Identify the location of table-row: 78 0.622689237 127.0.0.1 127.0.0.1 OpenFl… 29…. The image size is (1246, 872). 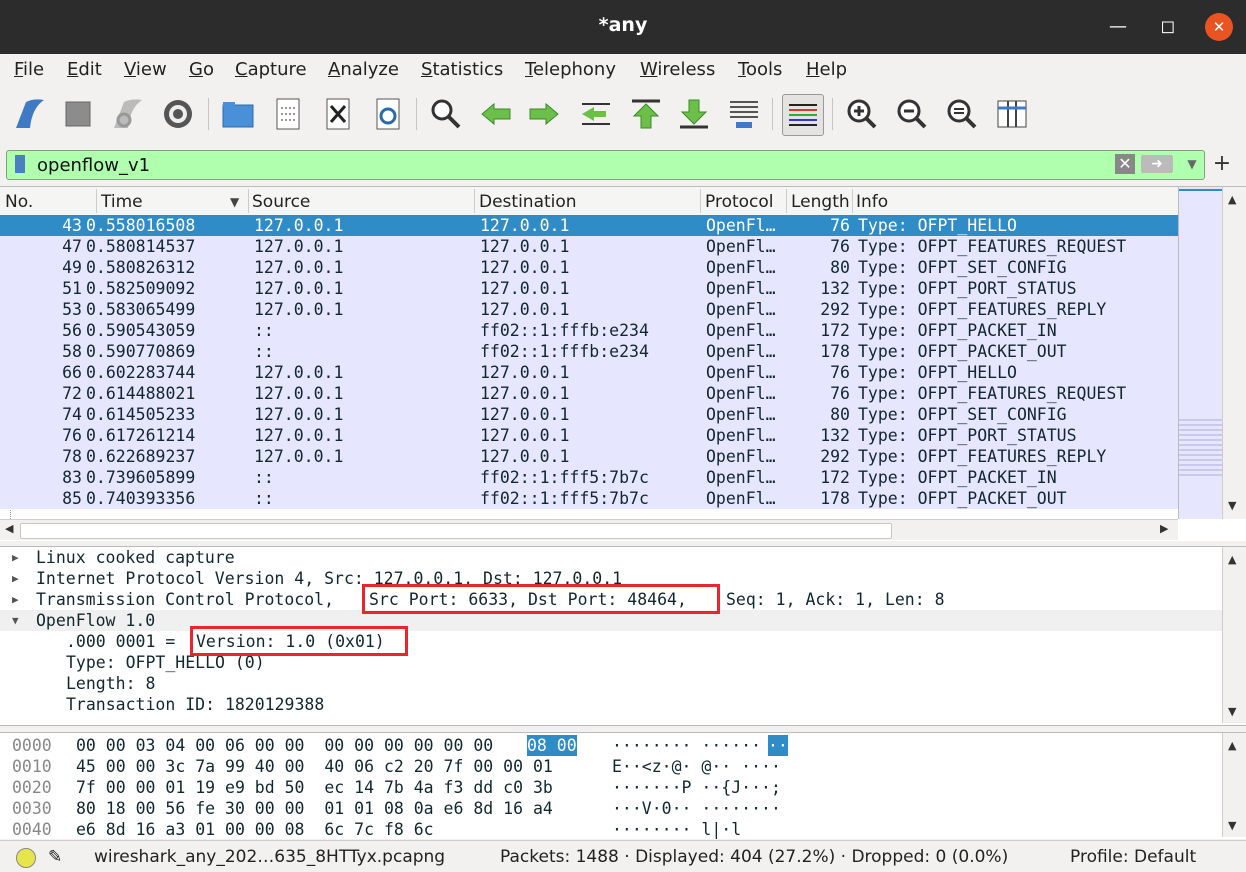
(589, 456).